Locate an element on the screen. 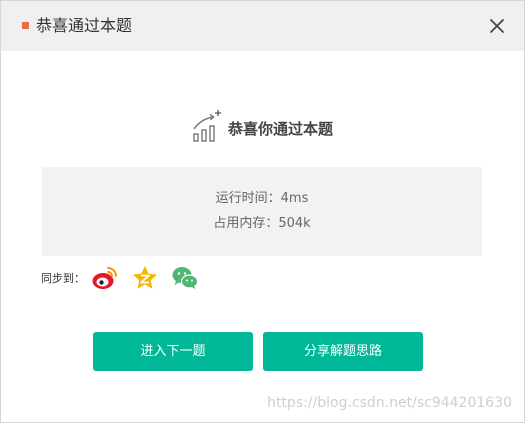 The width and height of the screenshot is (525, 423). weibo-icon is located at coordinates (105, 278).